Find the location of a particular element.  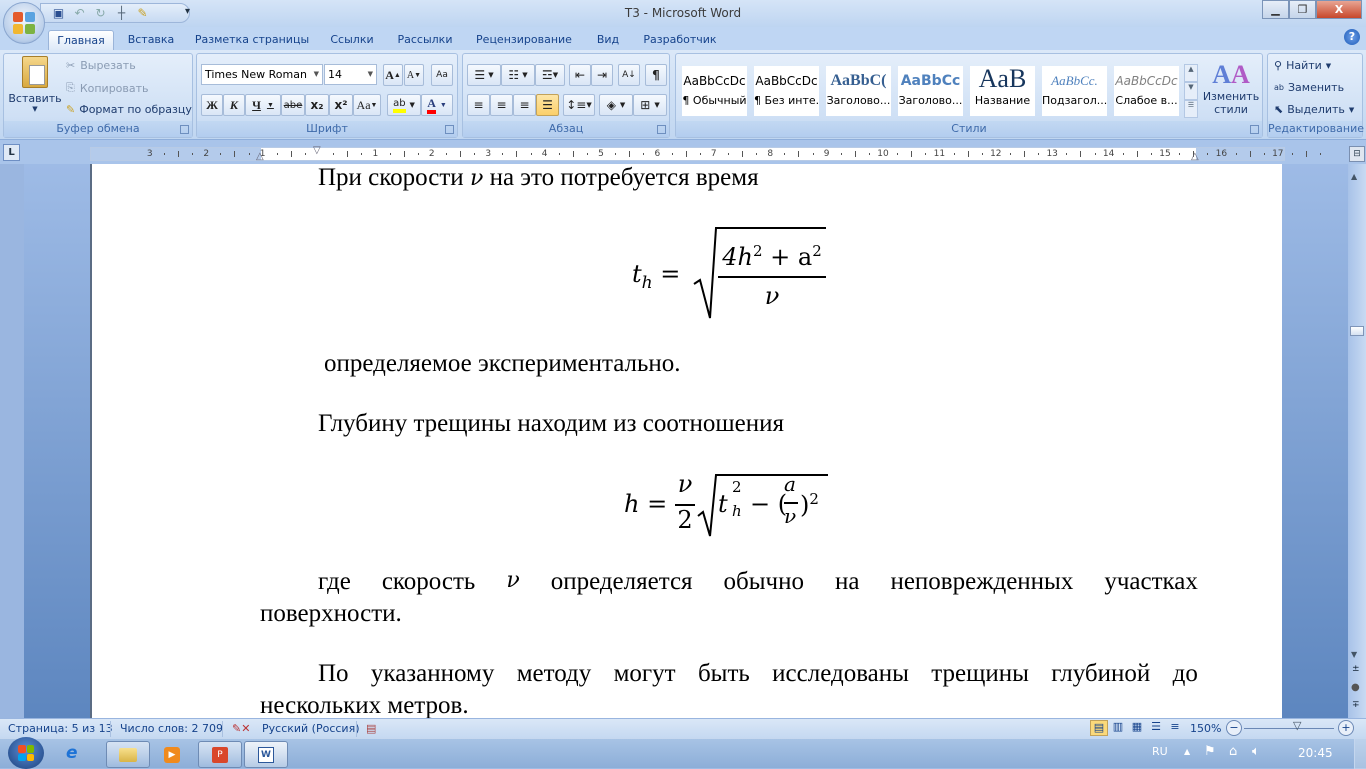

vertical-scrollbar: ▲ ▼ ± ● ∓ is located at coordinates (1357, 441).